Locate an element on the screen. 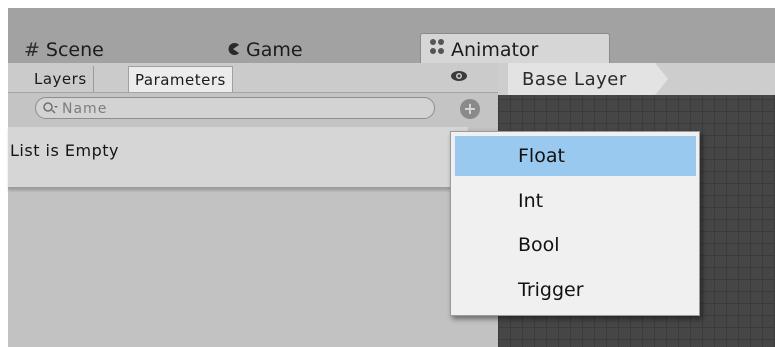 The image size is (775, 347). tab-game-label: Game is located at coordinates (274, 49).